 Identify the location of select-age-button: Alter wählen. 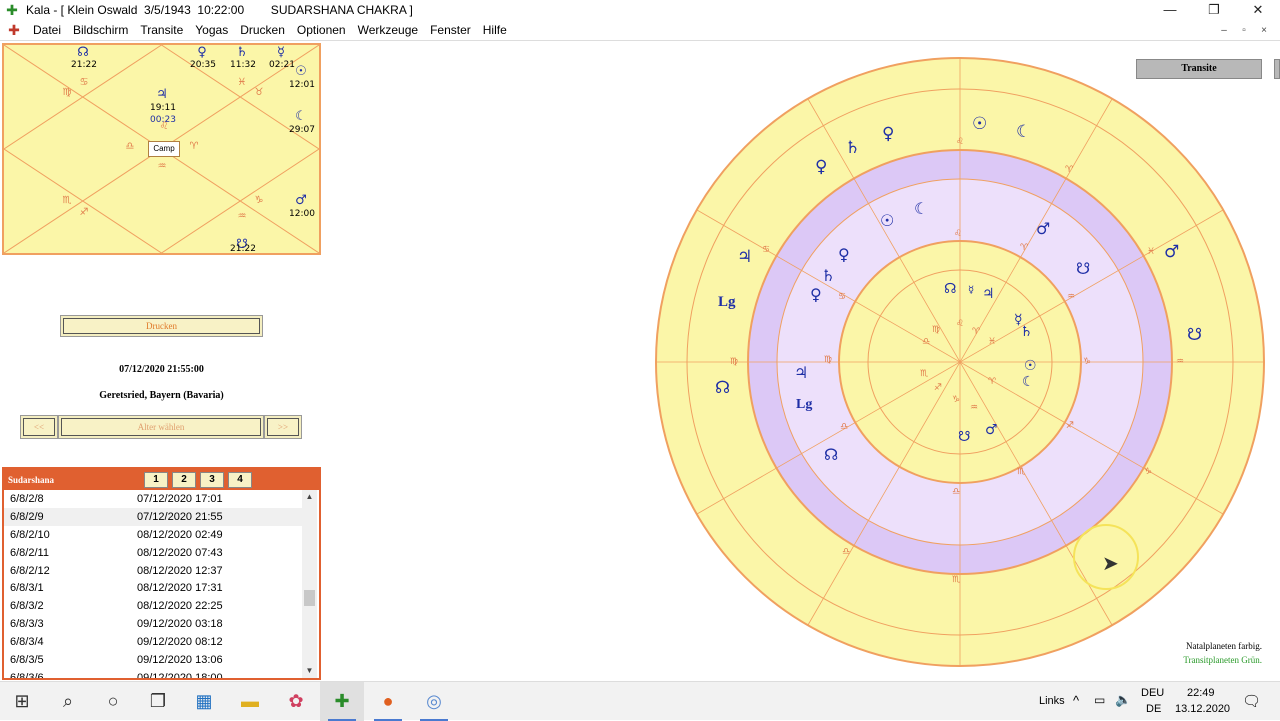
(161, 427).